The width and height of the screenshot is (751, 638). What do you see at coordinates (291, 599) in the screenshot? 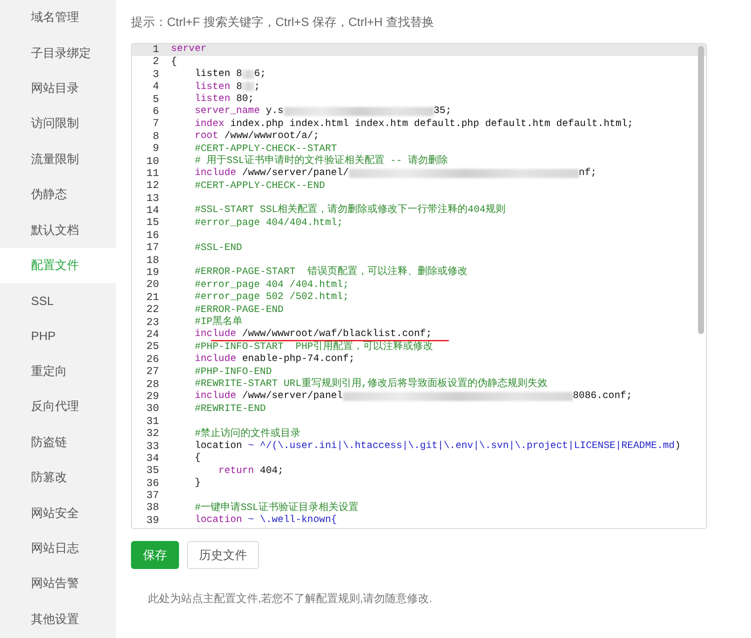
I see `note-text: 此处为站点主配置文件,若您不了解配置规则,请勿随意修改.` at bounding box center [291, 599].